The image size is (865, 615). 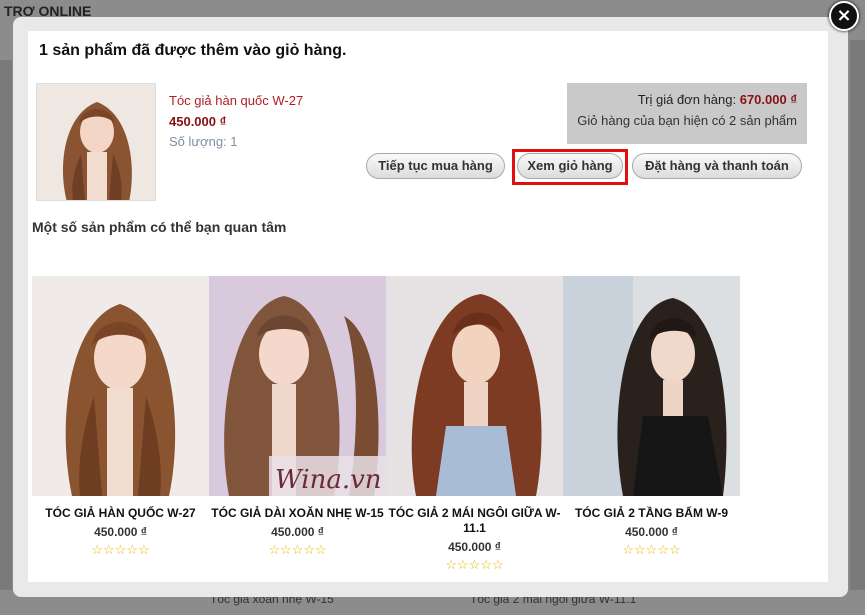 I want to click on suggestion-name: TÓC GIẢ DÀI XOĂN NHẸ W-15, so click(x=297, y=513).